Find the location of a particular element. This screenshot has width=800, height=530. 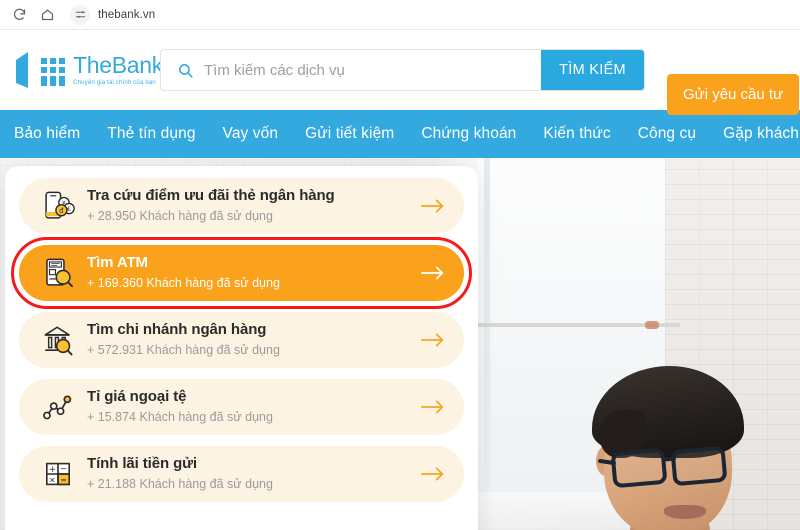

search-button: TÌM KIẾM is located at coordinates (592, 70).